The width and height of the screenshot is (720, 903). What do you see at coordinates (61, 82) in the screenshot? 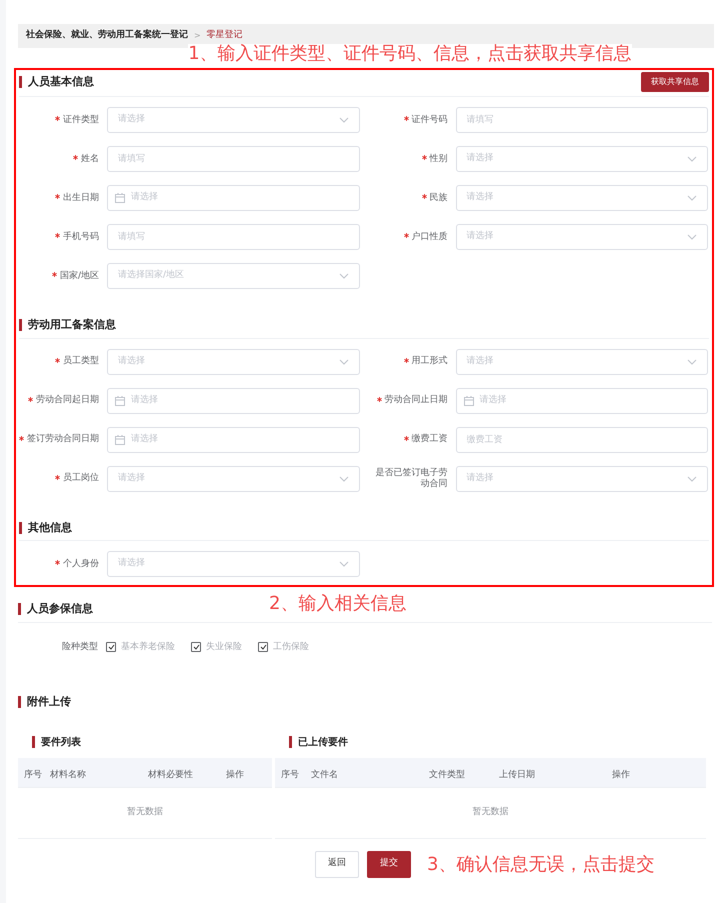
I see `section-title: 人员基本信息` at bounding box center [61, 82].